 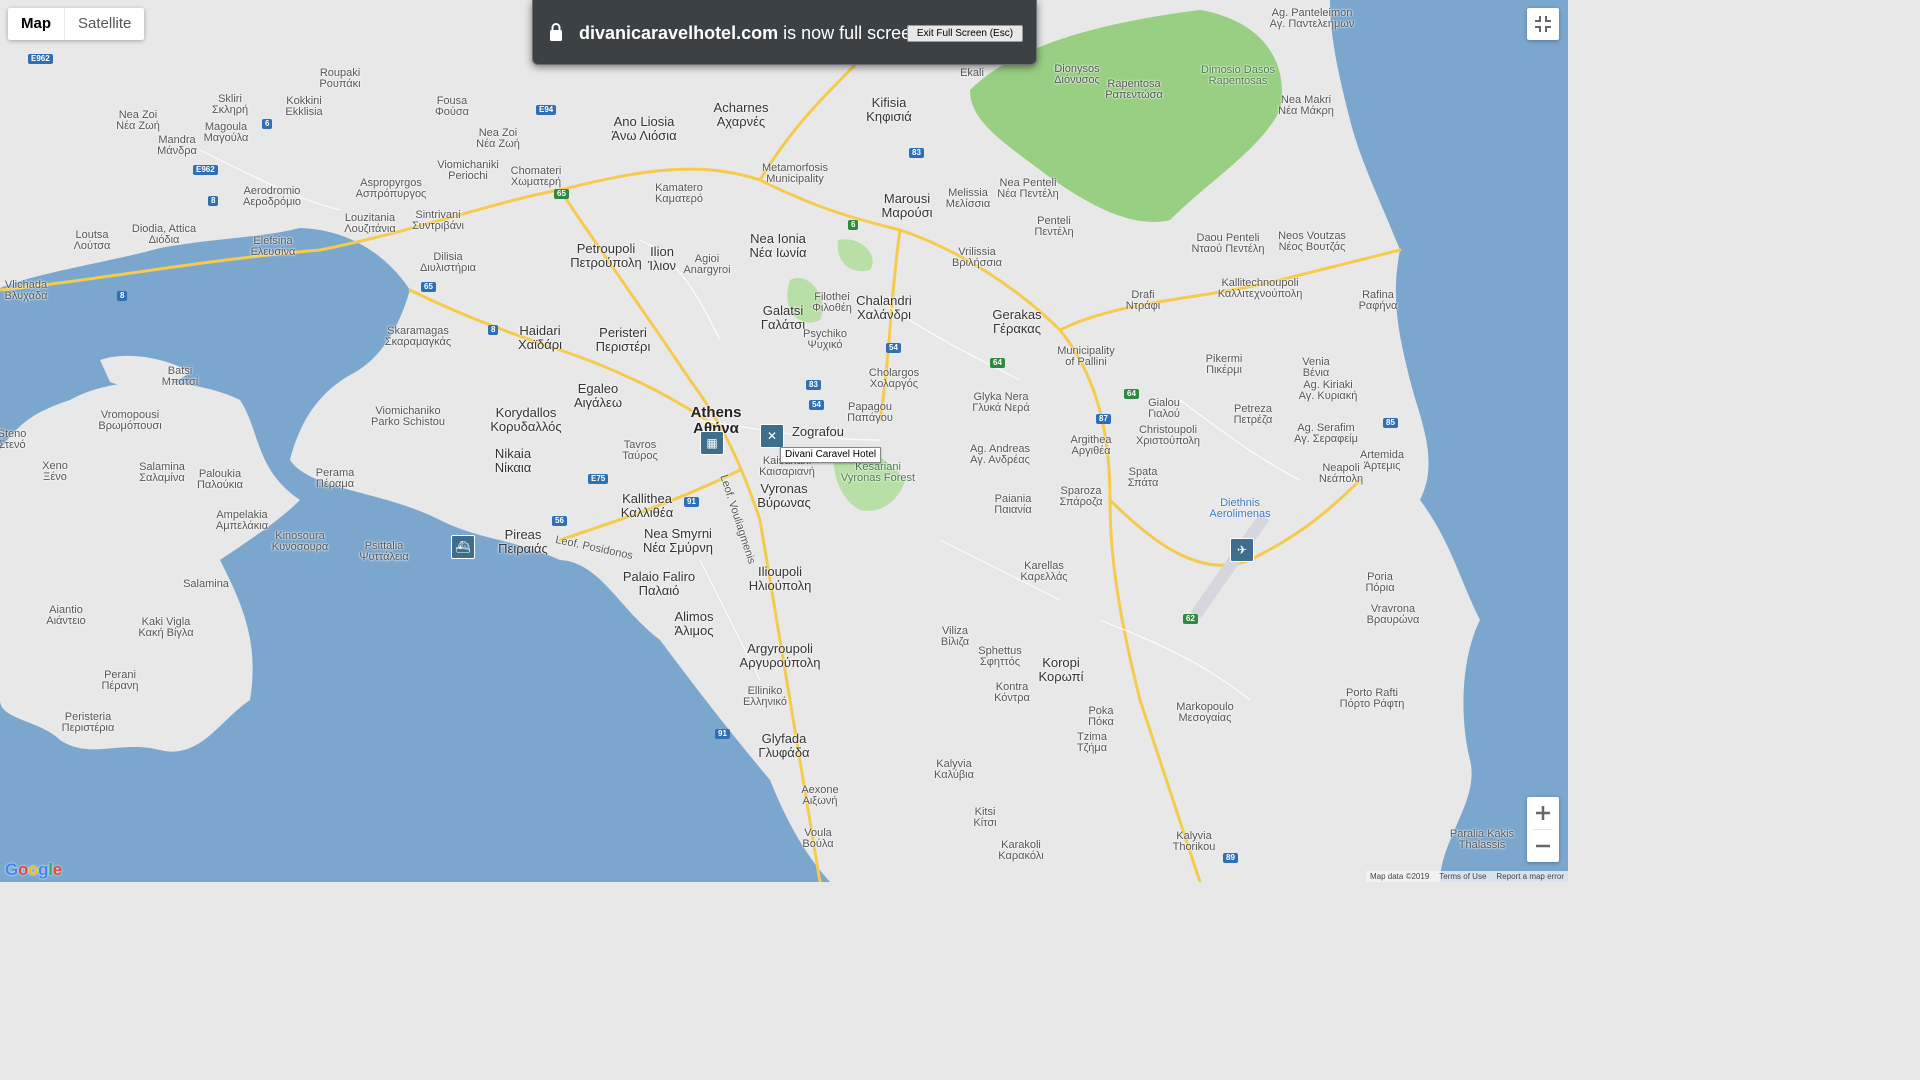 I want to click on road-shield-r65a: 65, so click(x=561, y=194).